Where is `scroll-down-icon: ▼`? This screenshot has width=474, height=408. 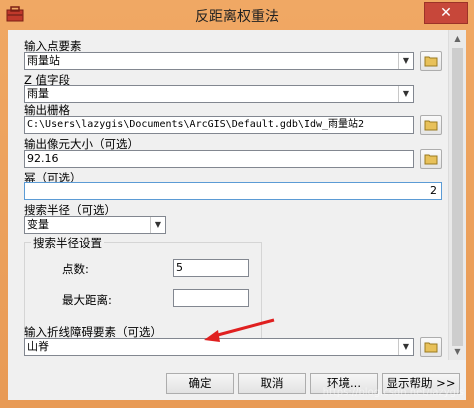
scroll-down-icon: ▼ is located at coordinates (457, 351).